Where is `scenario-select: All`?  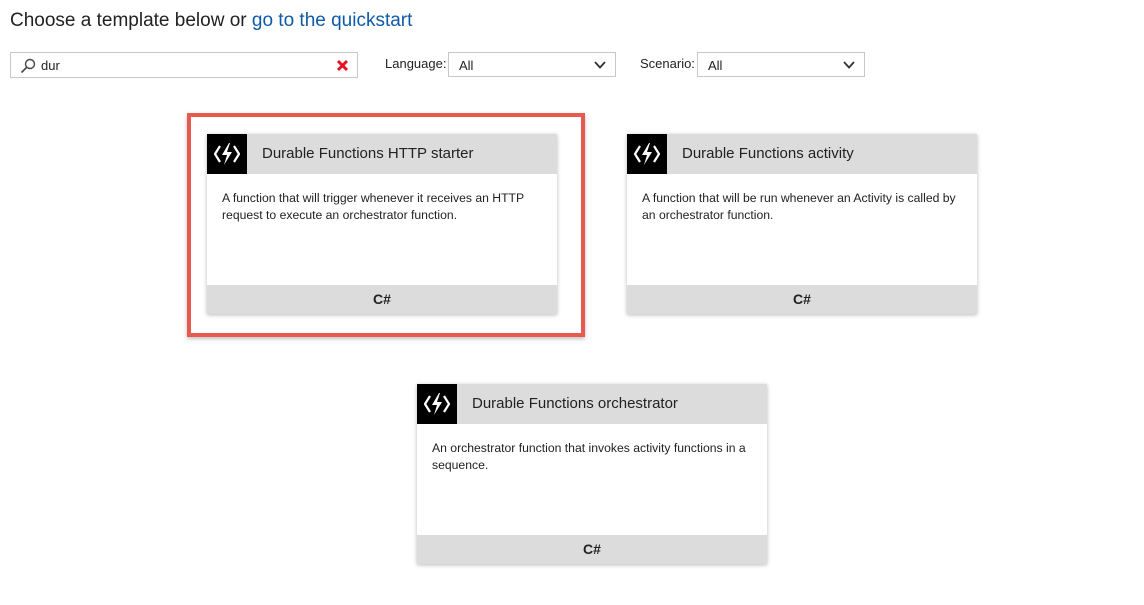 scenario-select: All is located at coordinates (781, 64).